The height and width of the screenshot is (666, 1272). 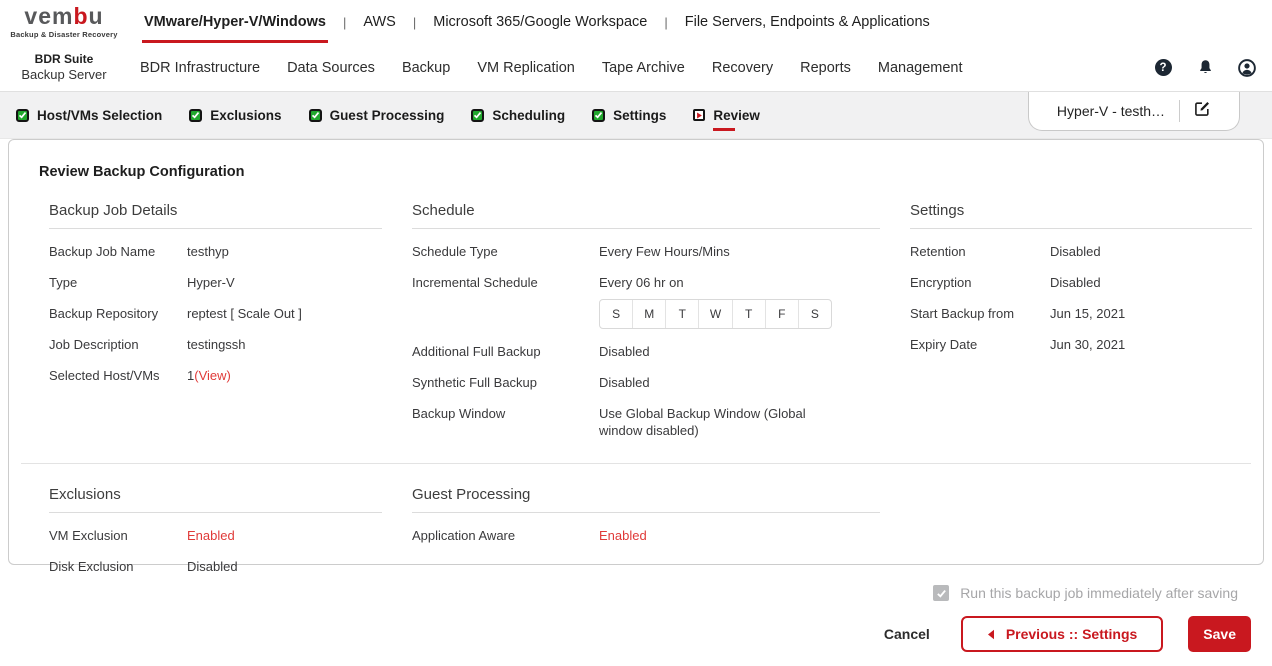 I want to click on menu-vm-replication: VM Replication, so click(x=526, y=68).